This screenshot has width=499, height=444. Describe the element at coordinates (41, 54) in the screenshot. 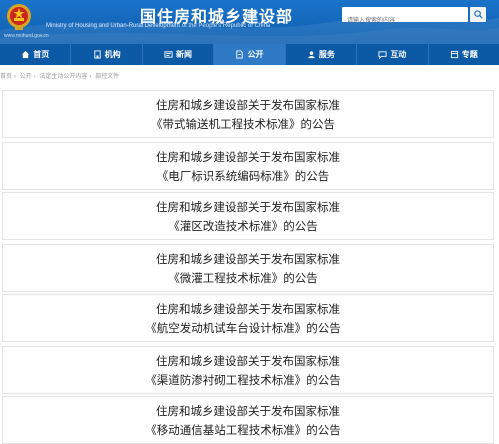

I see `nav-label: 首页` at that location.